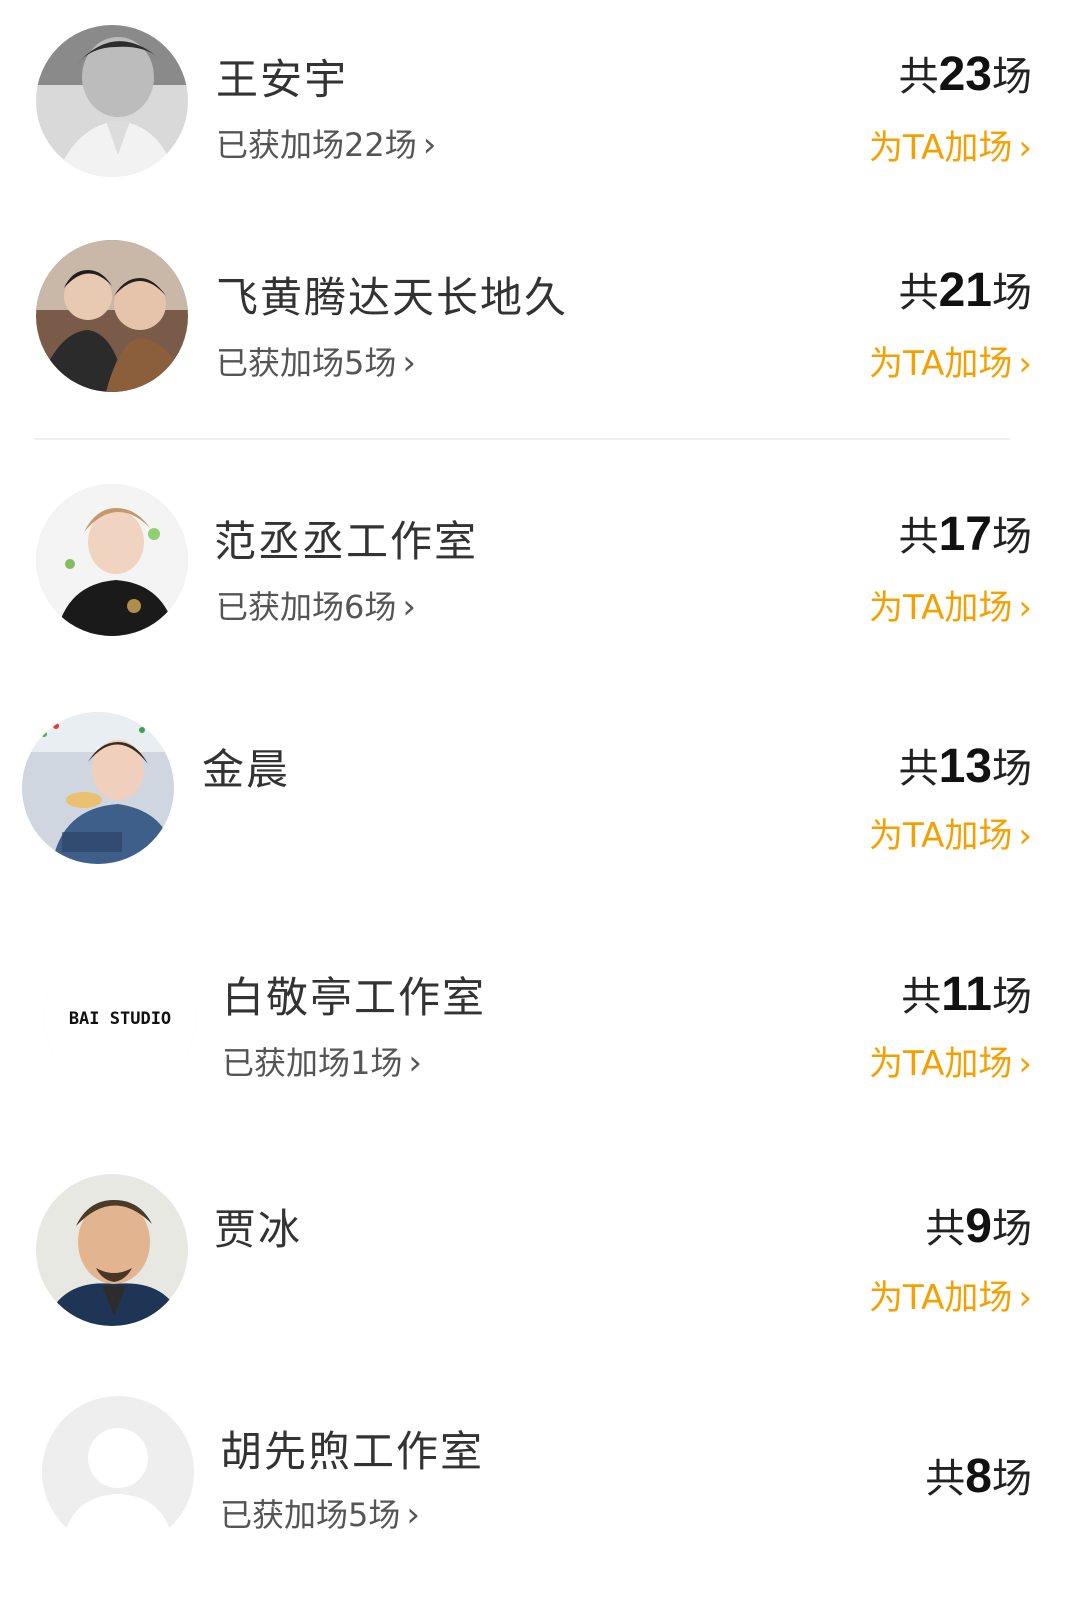 The image size is (1080, 1608). I want to click on obtained-extra-label: 已获加场1场, so click(312, 1063).